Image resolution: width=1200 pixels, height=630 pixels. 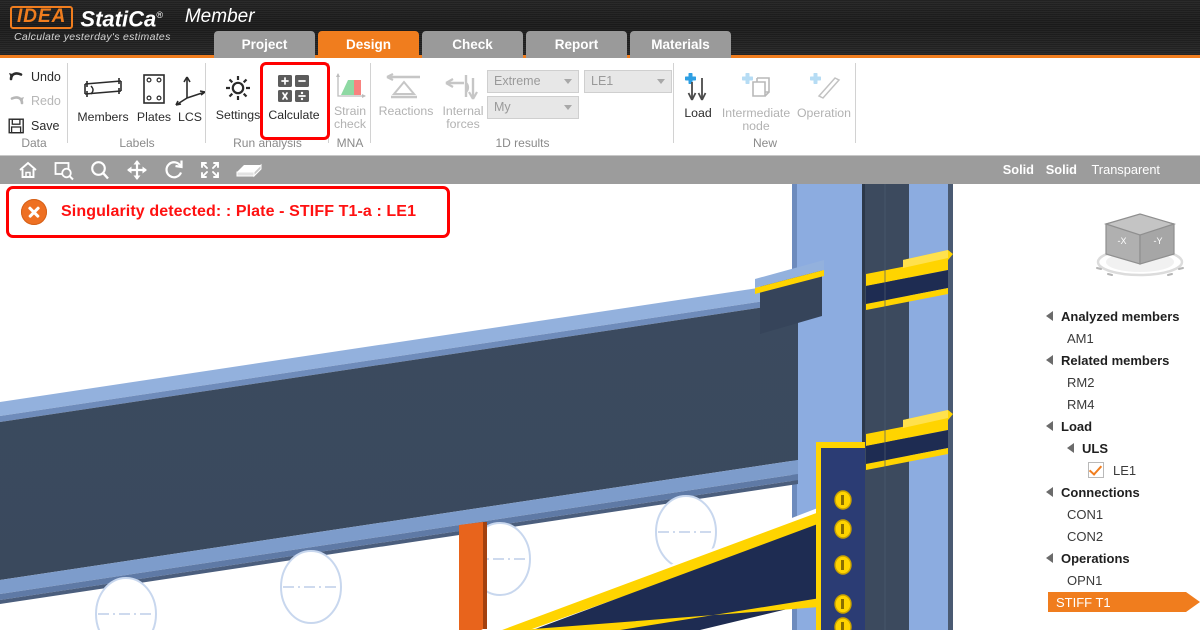 I want to click on internal-forces-label-2: forces, so click(x=463, y=124).